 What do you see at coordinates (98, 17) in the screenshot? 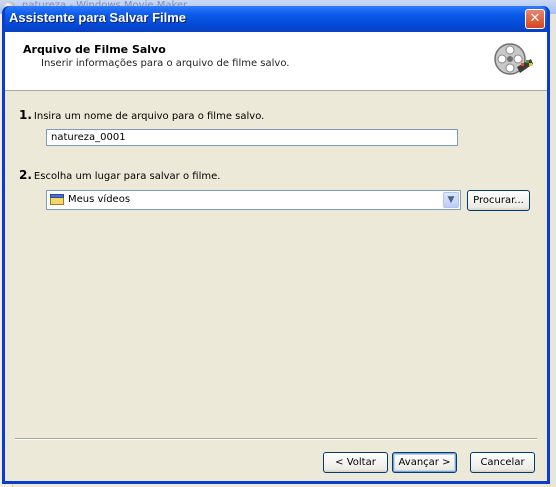
I see `dialog-title: Assistente para Salvar Filme` at bounding box center [98, 17].